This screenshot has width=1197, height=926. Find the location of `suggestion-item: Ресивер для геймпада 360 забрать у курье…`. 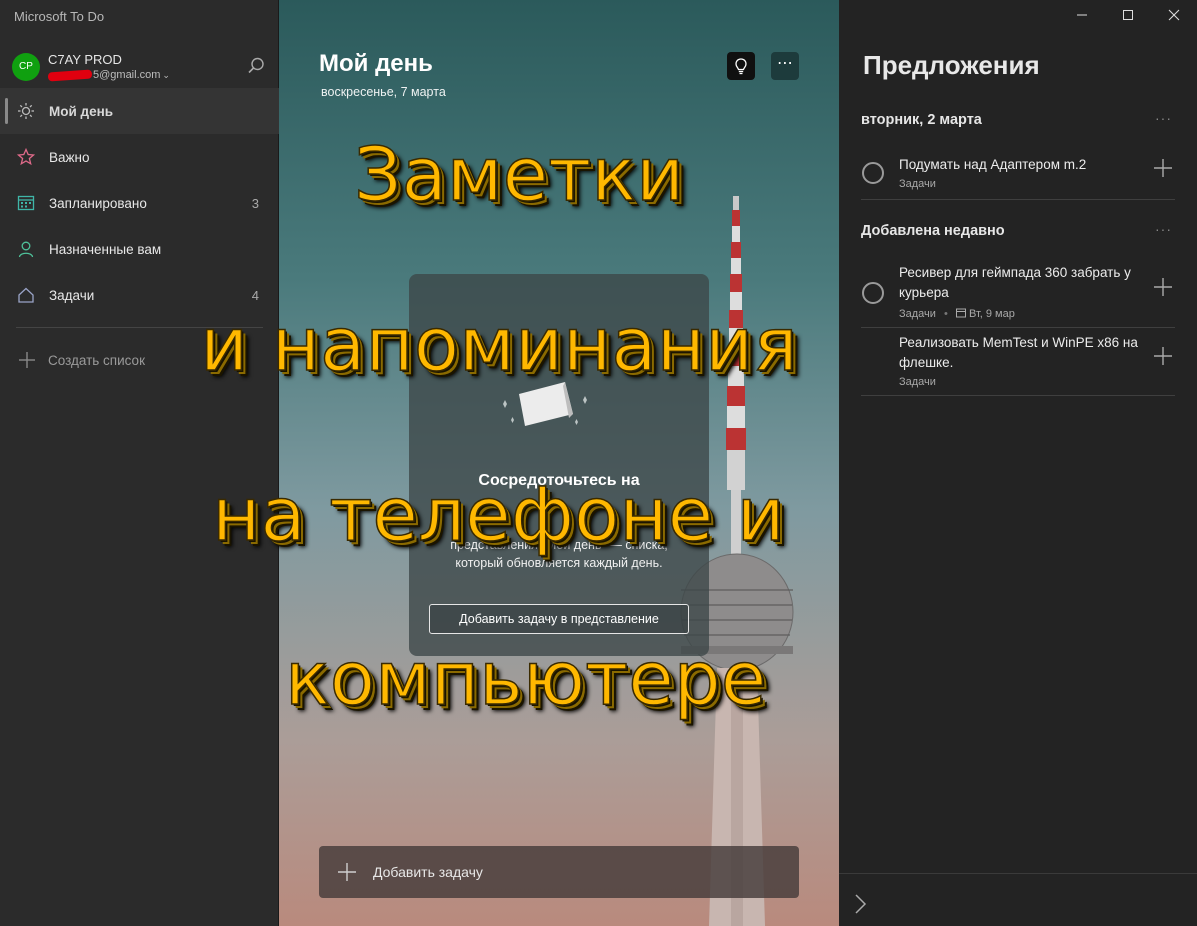

suggestion-item: Ресивер для геймпада 360 забрать у курье… is located at coordinates (1018, 292).